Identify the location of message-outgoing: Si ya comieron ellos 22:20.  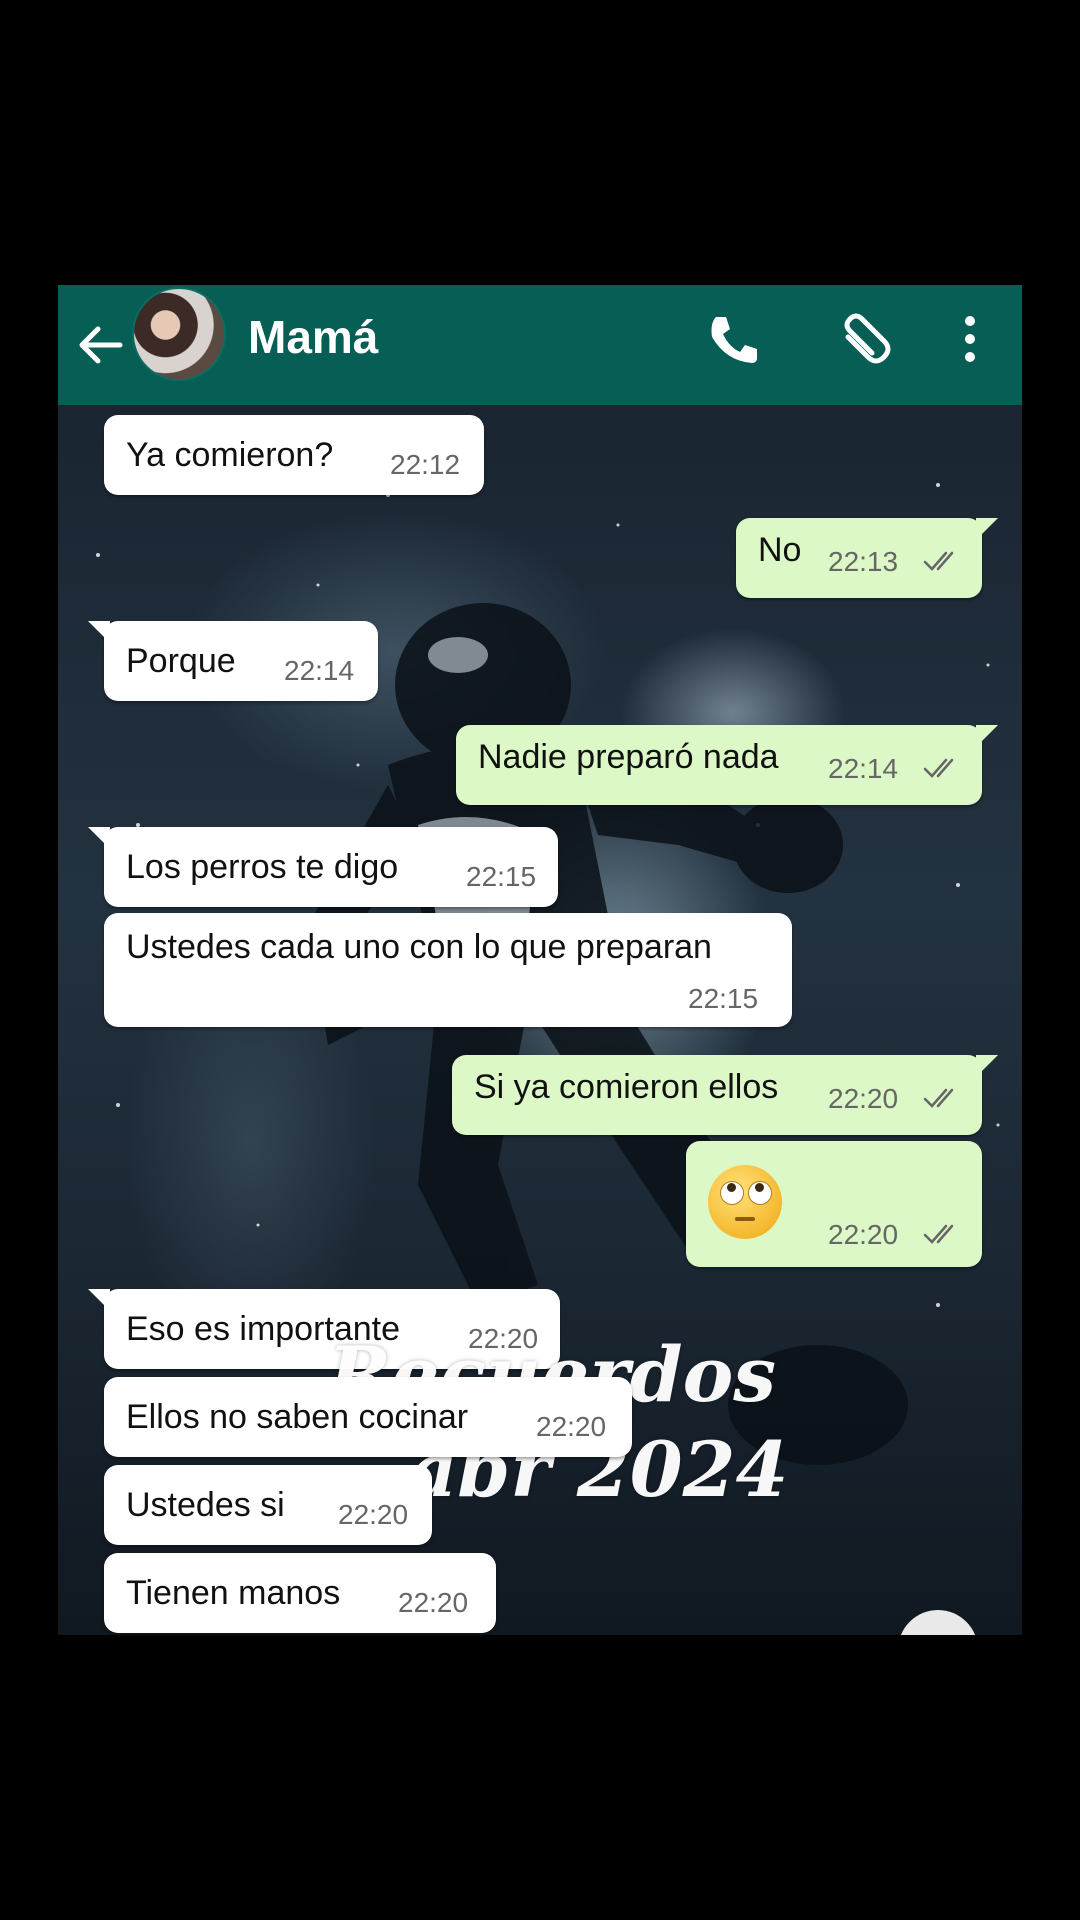
(725, 1095).